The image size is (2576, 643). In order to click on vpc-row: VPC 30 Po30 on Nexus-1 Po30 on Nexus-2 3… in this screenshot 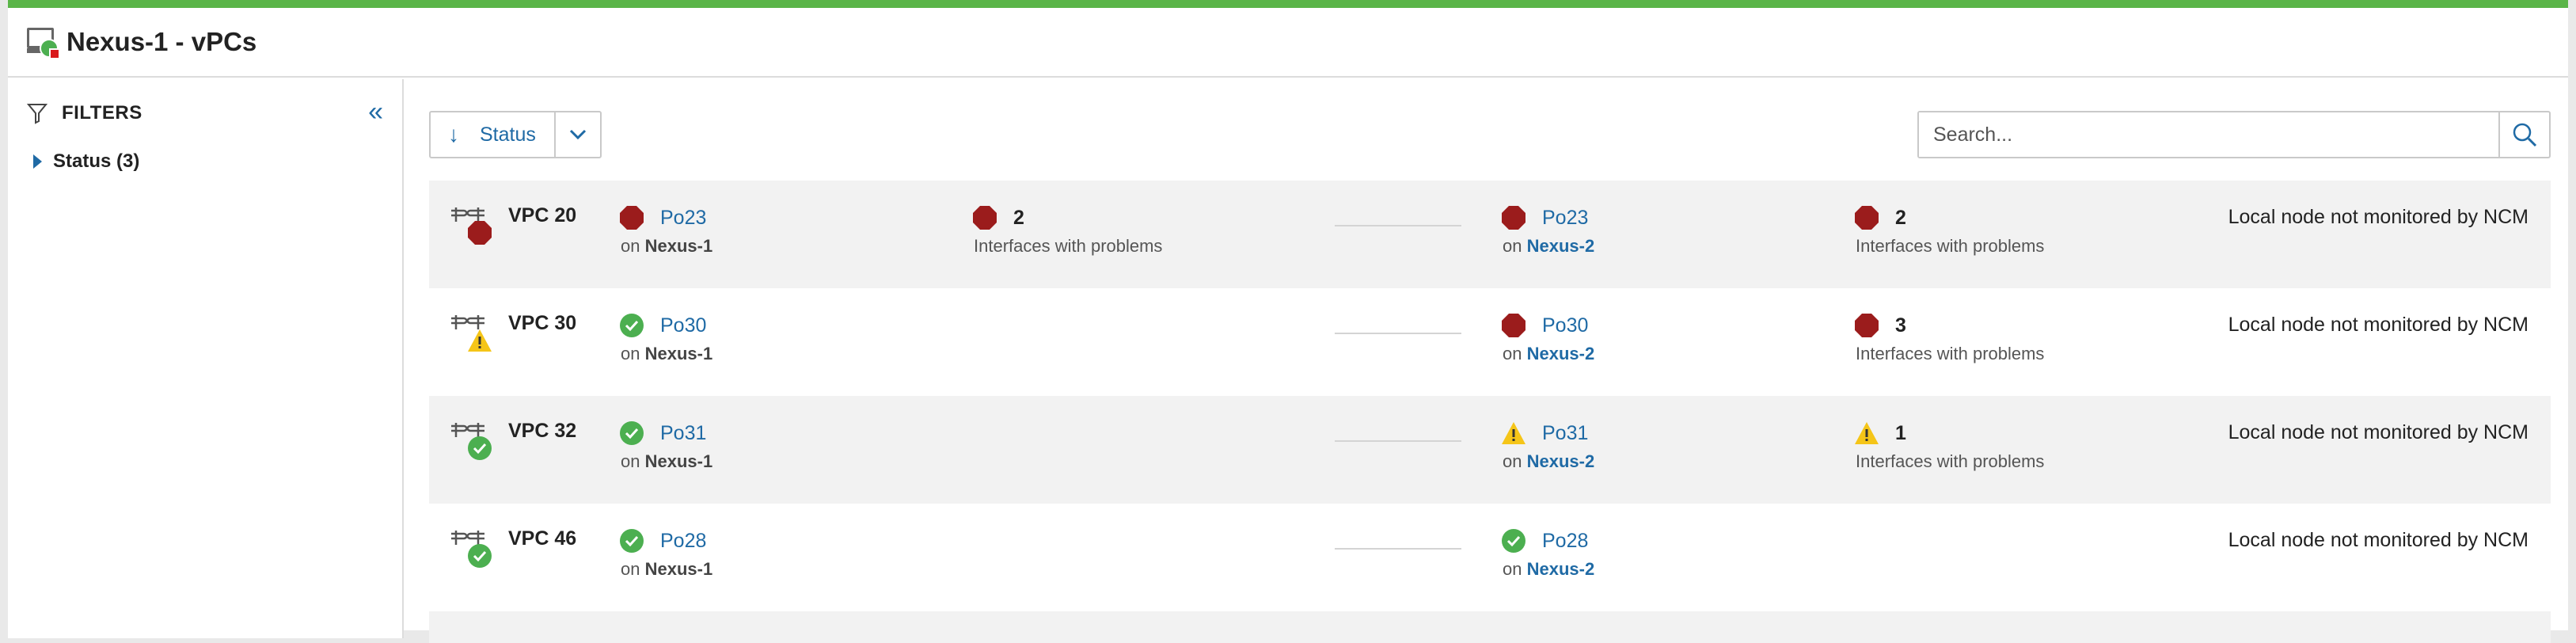, I will do `click(1490, 342)`.